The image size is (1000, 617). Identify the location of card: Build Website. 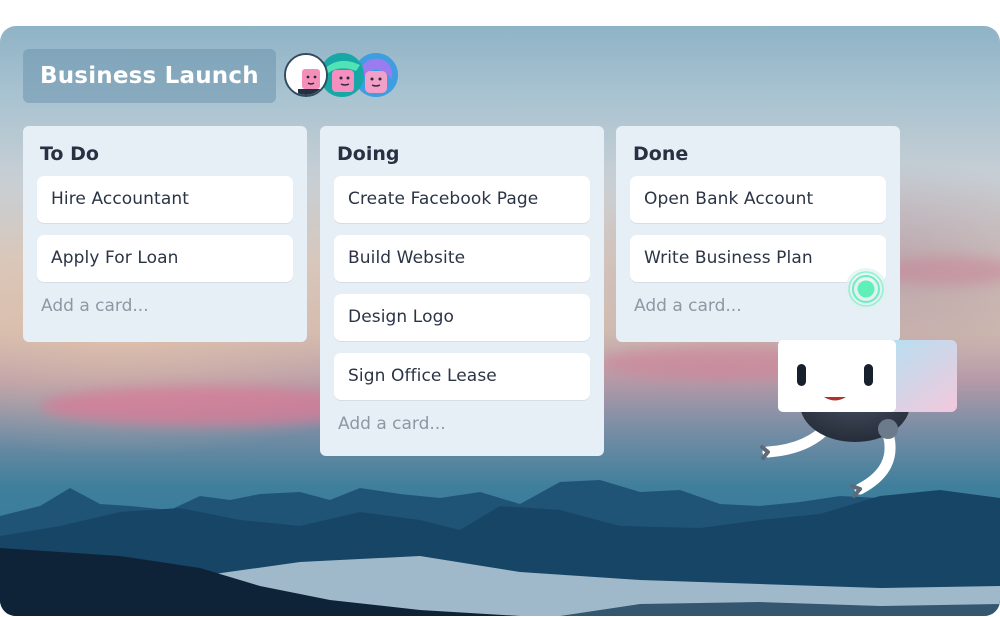
(462, 258).